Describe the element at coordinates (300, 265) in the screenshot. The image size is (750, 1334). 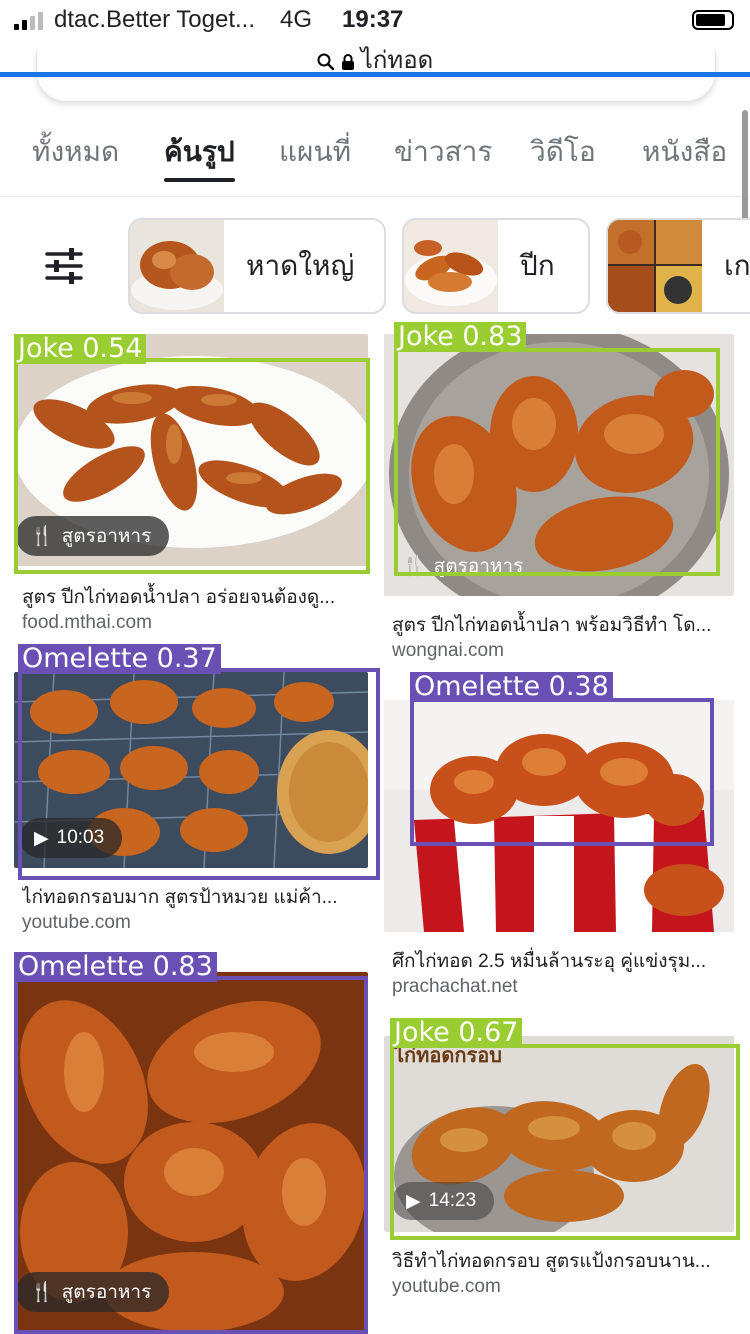
I see `chip-label: หาดใหญ่` at that location.